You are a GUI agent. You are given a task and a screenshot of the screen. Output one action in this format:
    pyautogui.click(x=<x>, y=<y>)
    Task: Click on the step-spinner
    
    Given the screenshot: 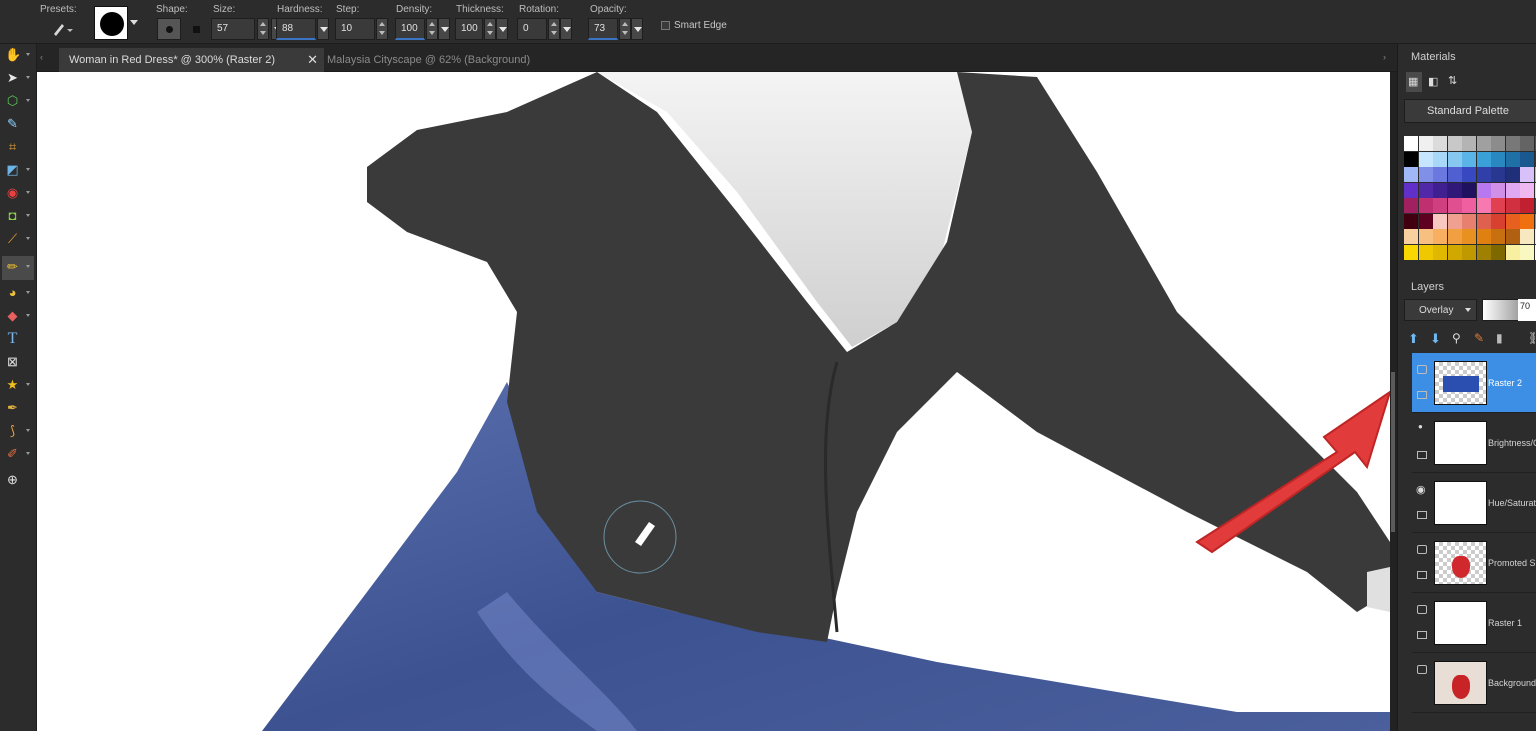 What is the action you would take?
    pyautogui.click(x=382, y=29)
    